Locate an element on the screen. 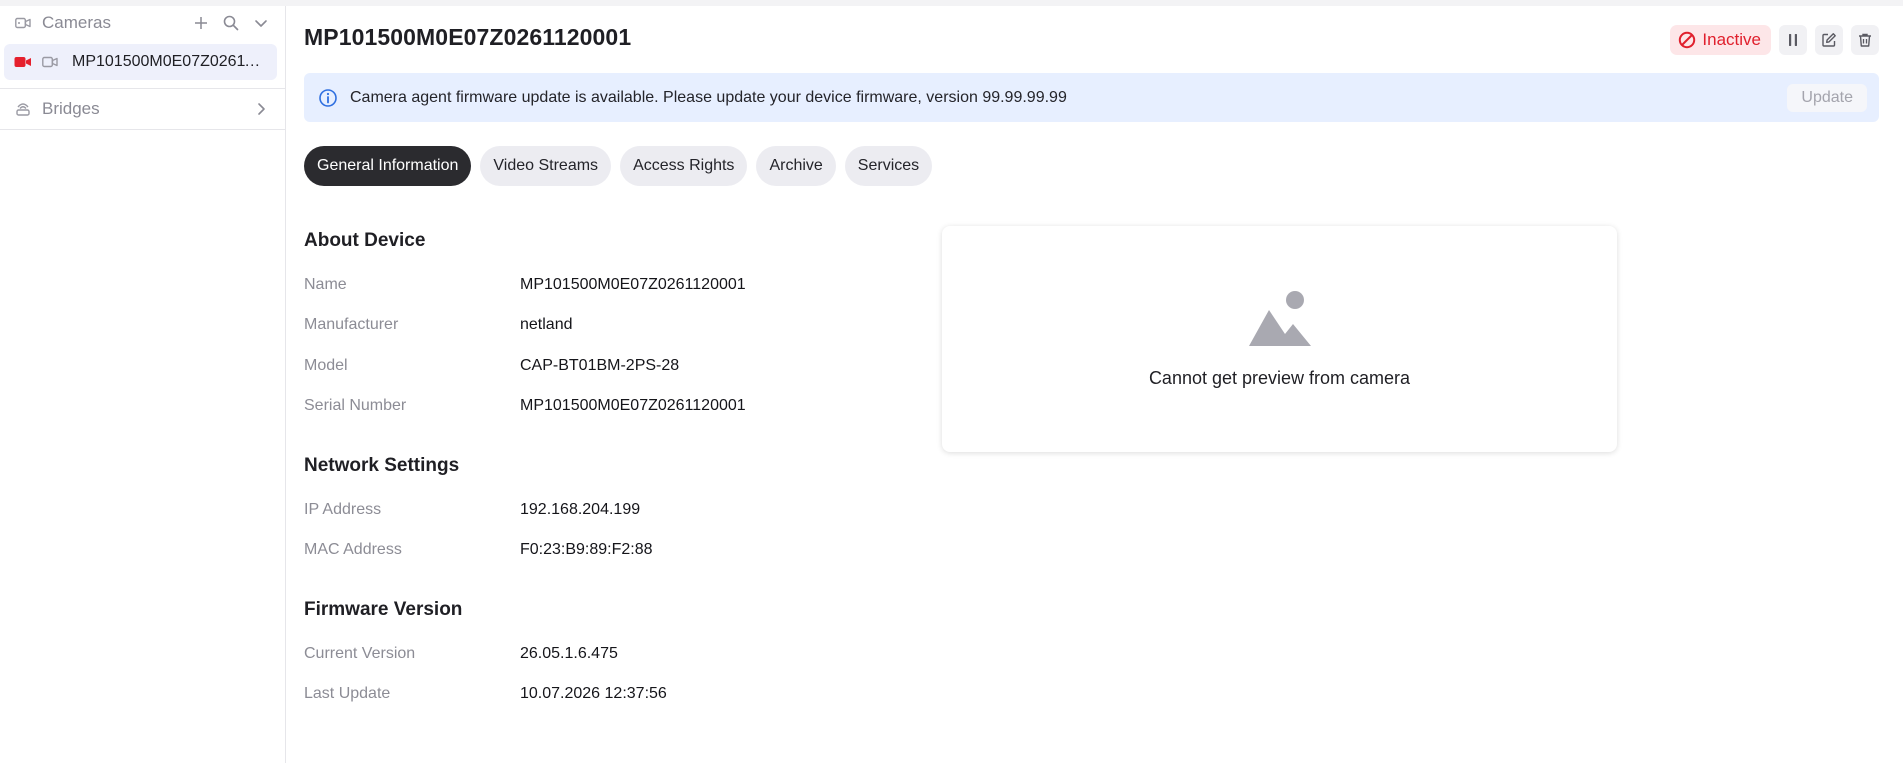 The image size is (1903, 763). info-key: IP Address is located at coordinates (343, 509).